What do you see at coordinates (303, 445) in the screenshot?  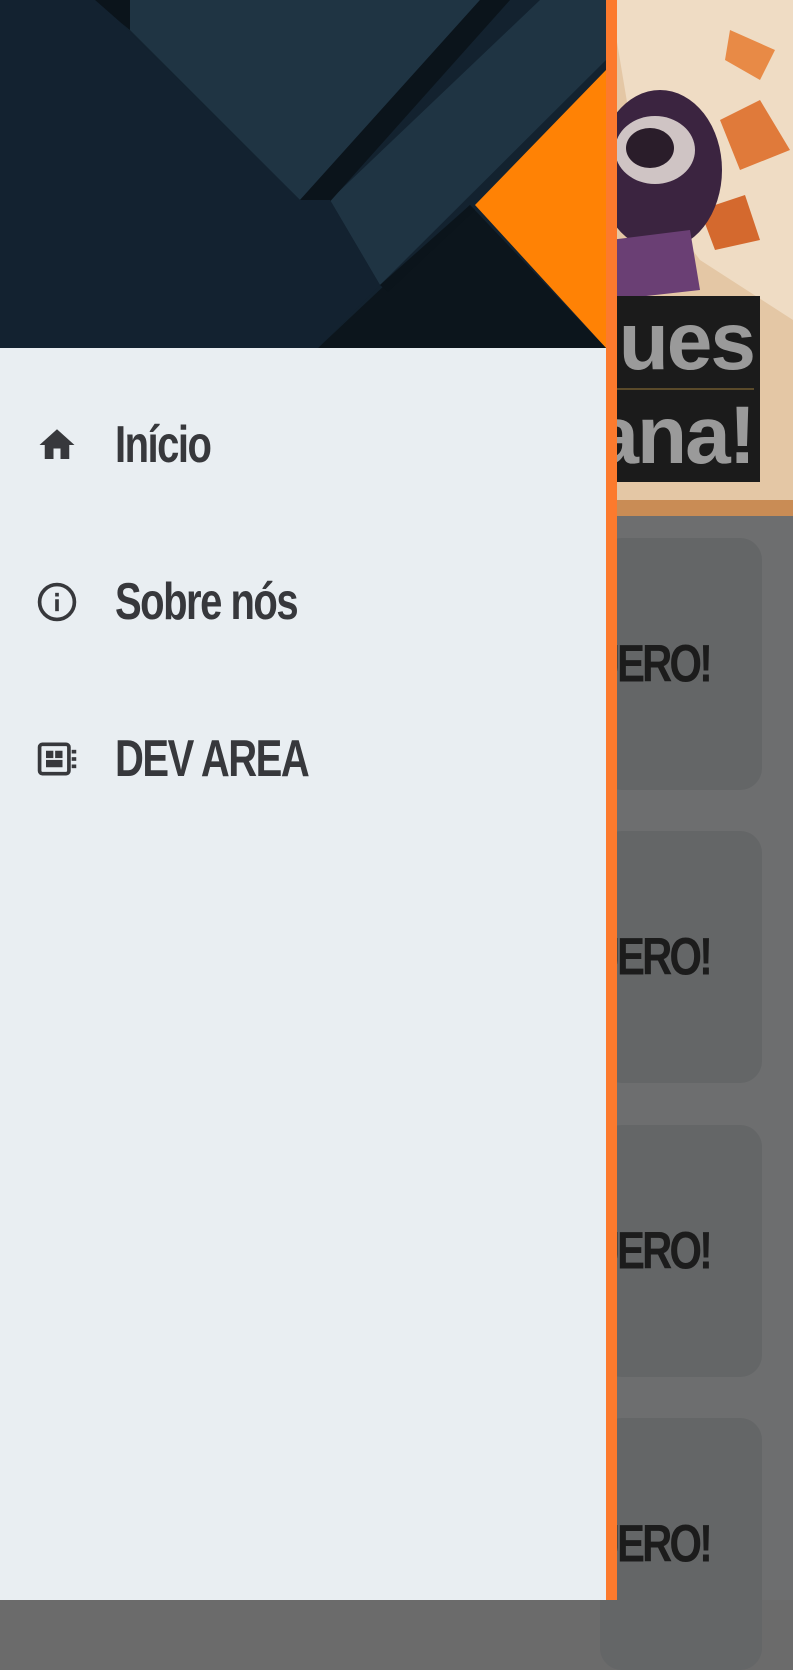 I see `menu-item-inicio: Início` at bounding box center [303, 445].